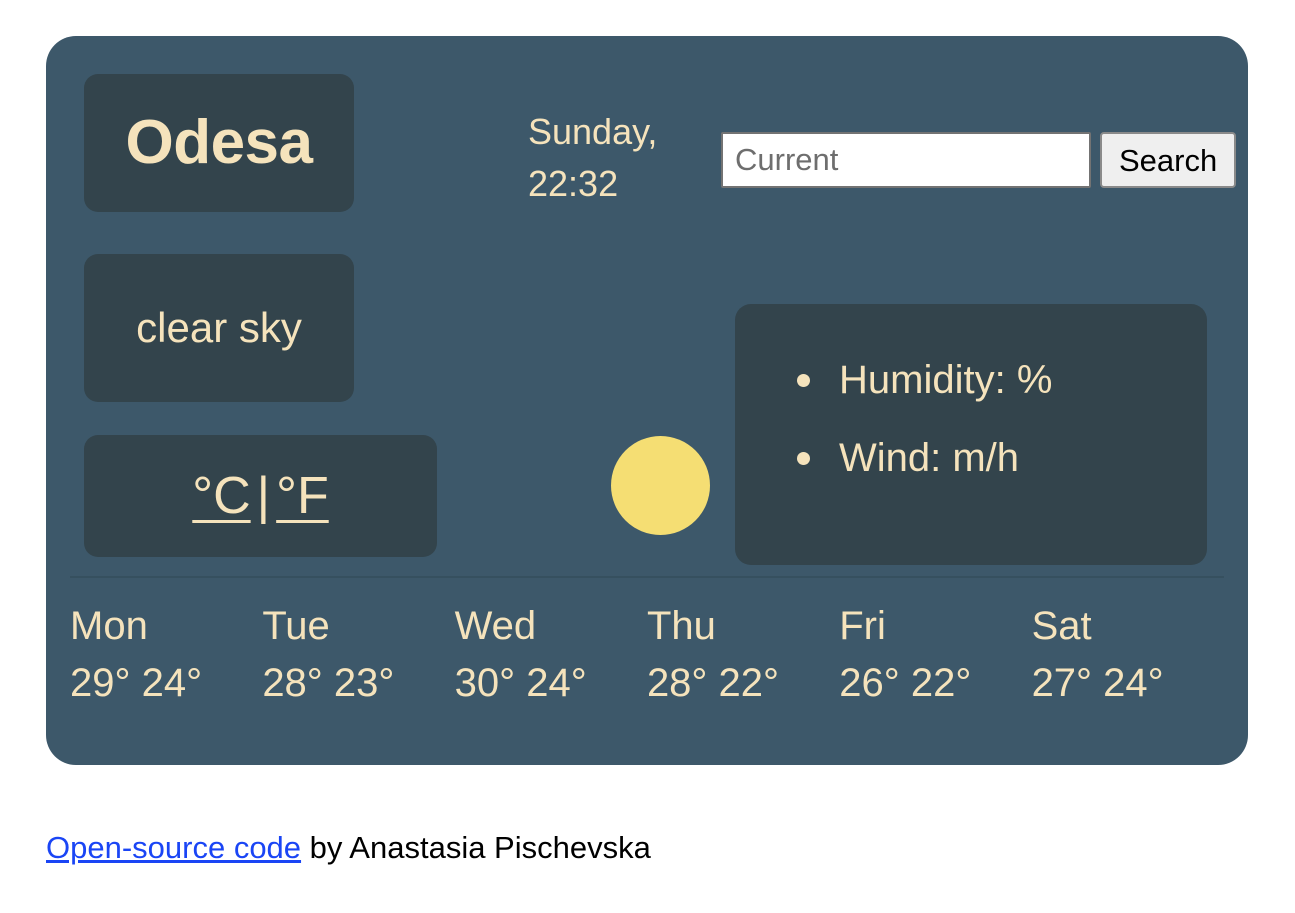 Image resolution: width=1295 pixels, height=913 pixels. I want to click on search-input, so click(906, 160).